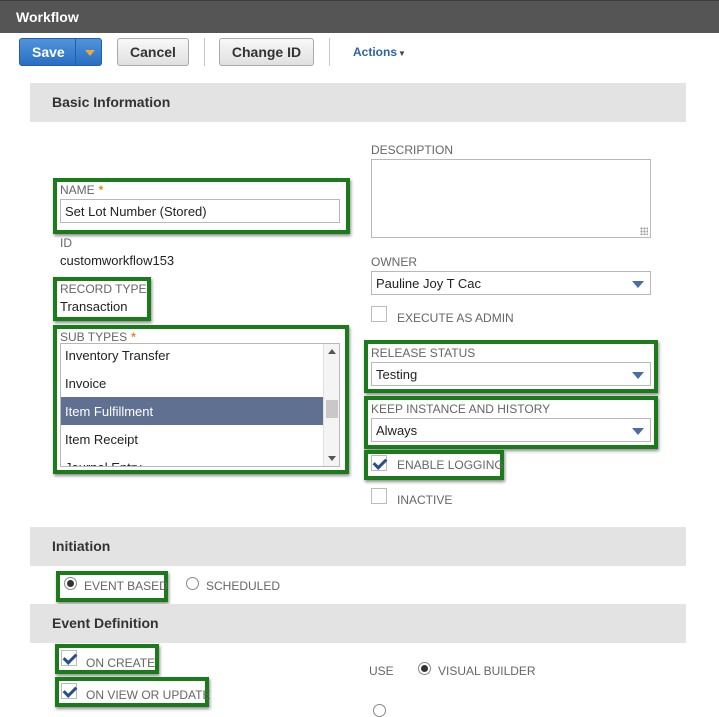 The width and height of the screenshot is (719, 717). Describe the element at coordinates (487, 671) in the screenshot. I see `visual-builder-label: VISUAL BUILDER` at that location.